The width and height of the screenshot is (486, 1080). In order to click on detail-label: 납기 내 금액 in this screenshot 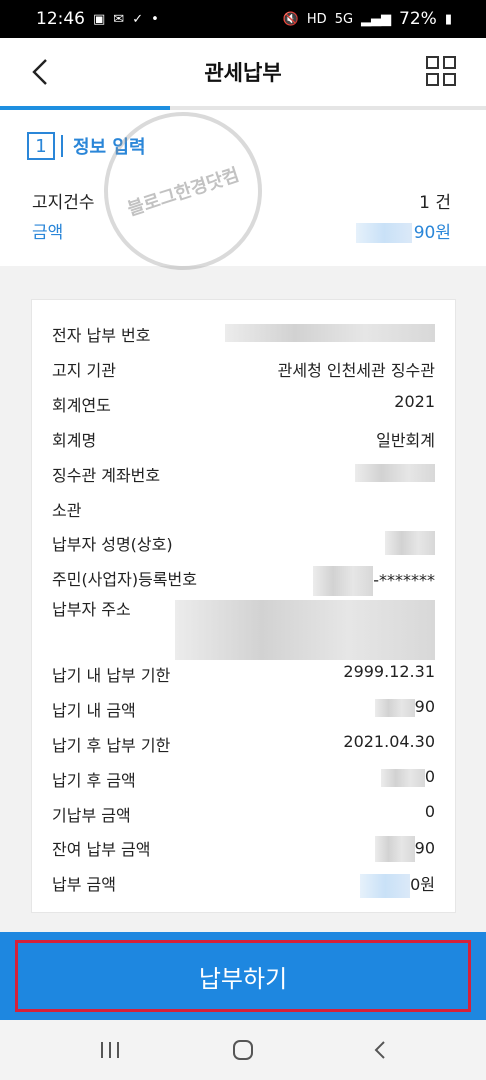, I will do `click(94, 710)`.